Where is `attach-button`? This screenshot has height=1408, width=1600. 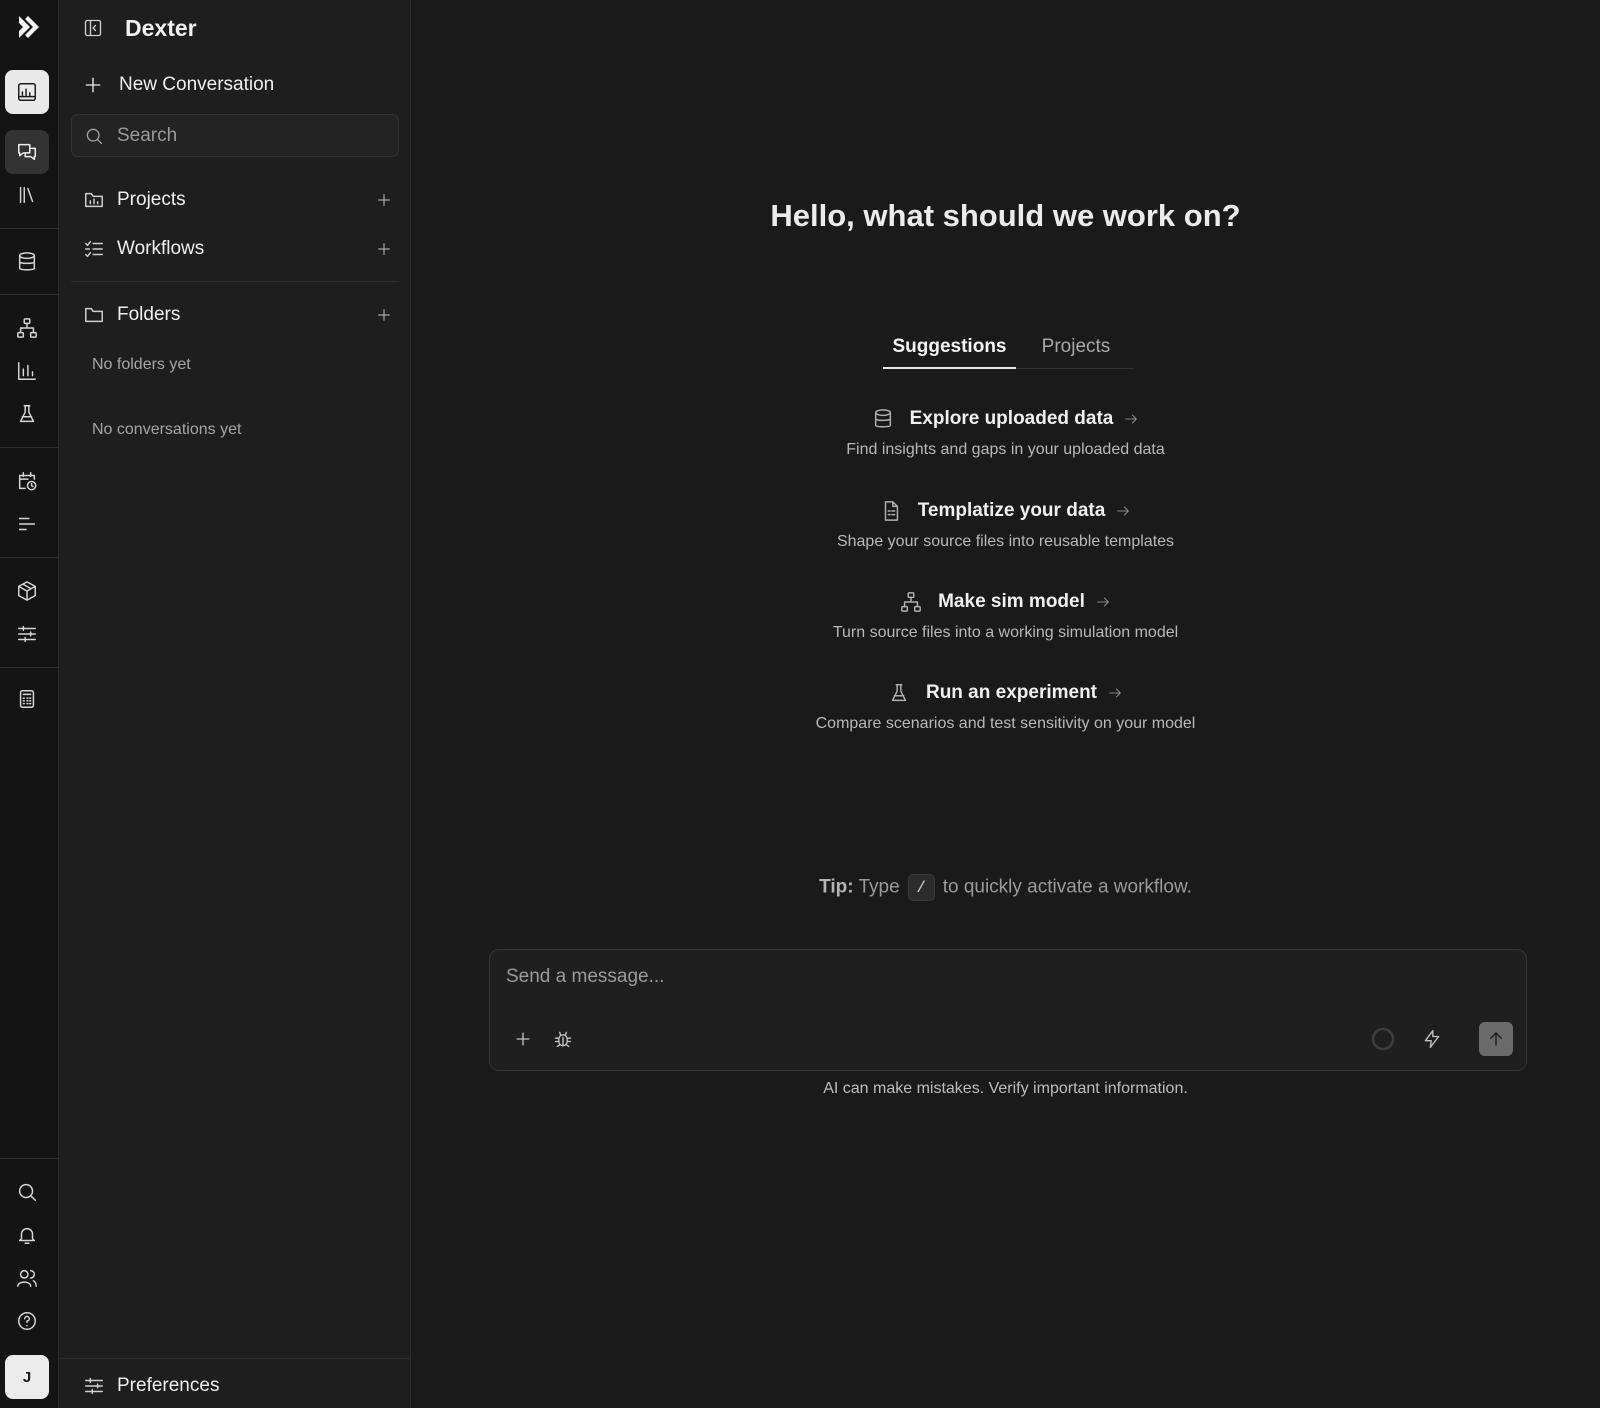
attach-button is located at coordinates (523, 1039).